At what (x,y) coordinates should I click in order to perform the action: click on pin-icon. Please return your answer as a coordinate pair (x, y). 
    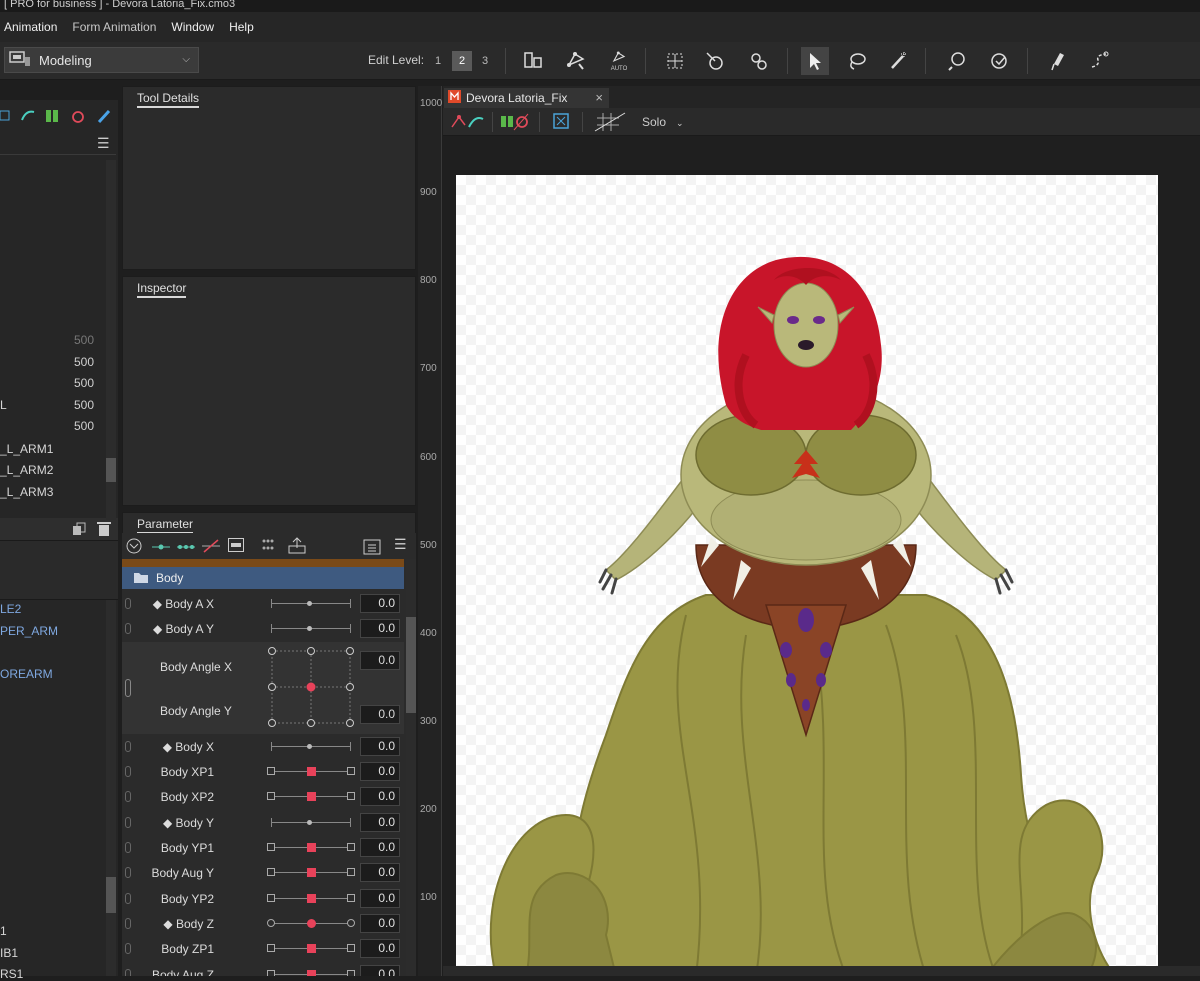
    Looking at the image, I should click on (957, 61).